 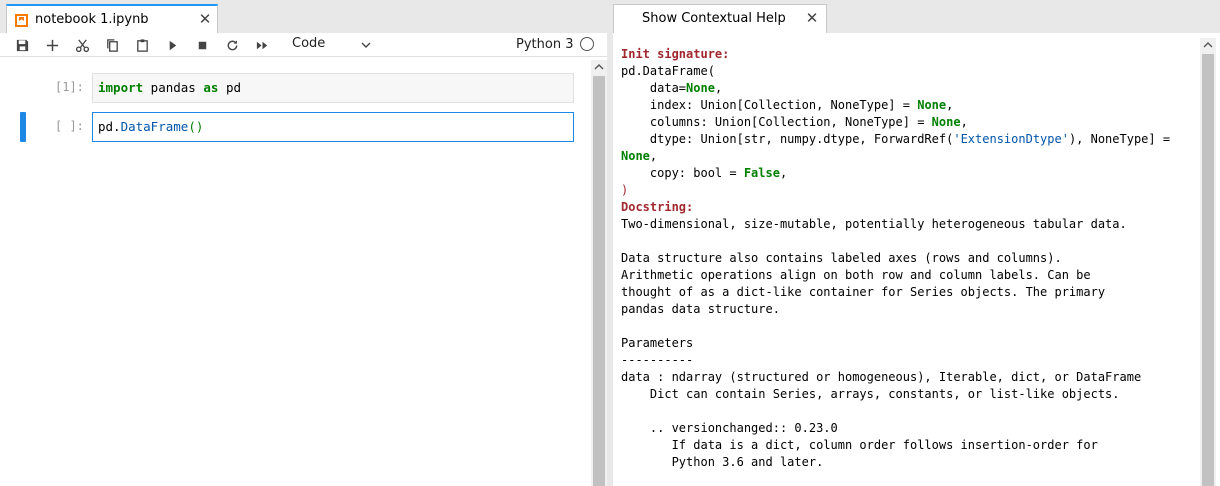 What do you see at coordinates (121, 87) in the screenshot?
I see `code-token: import` at bounding box center [121, 87].